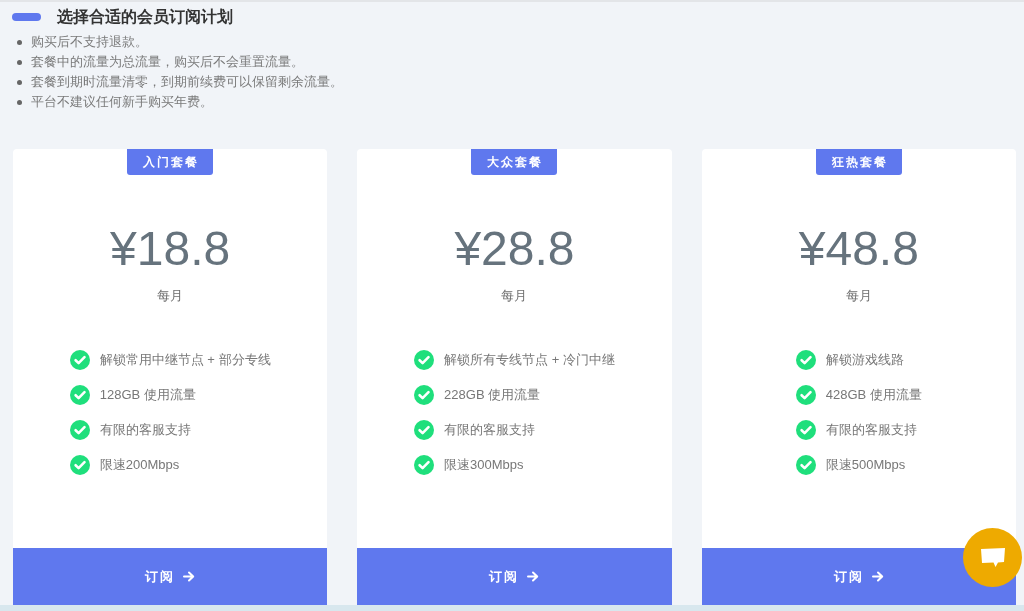 The image size is (1024, 611). Describe the element at coordinates (992, 557) in the screenshot. I see `chat-bubble-icon` at that location.